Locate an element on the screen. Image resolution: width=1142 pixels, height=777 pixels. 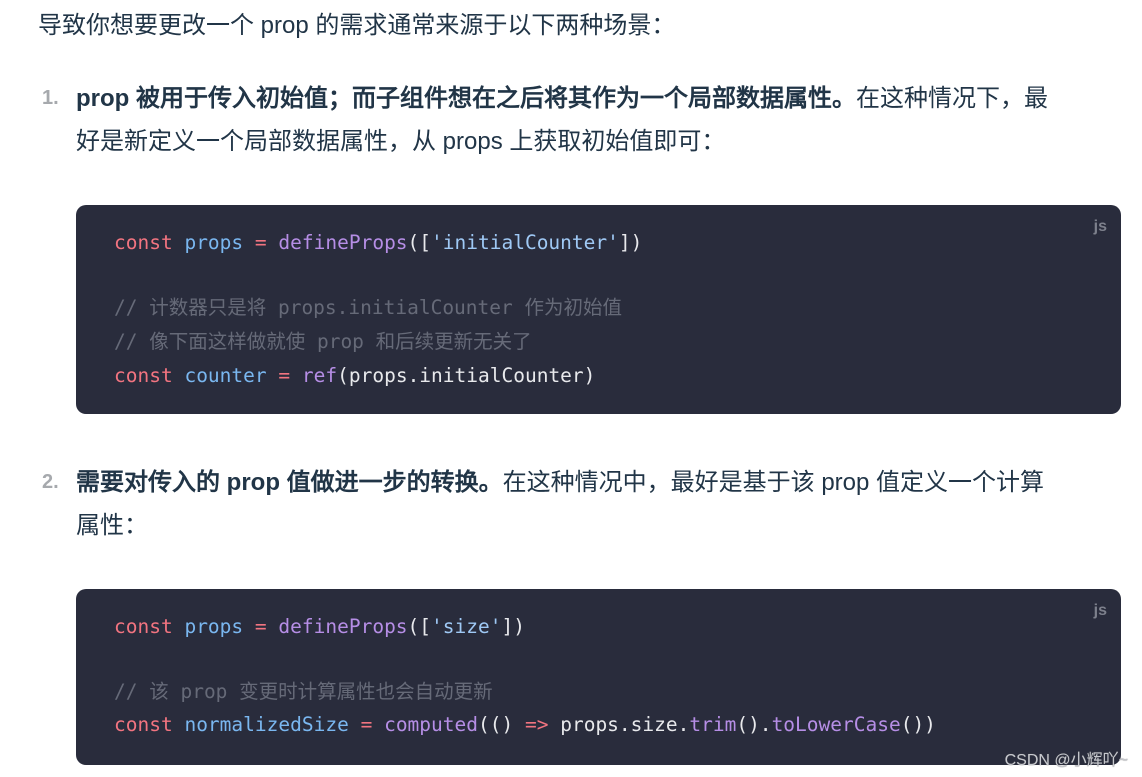
code-comment: // 像下面这样做就使 prop 和后续更新无关了 is located at coordinates (323, 341).